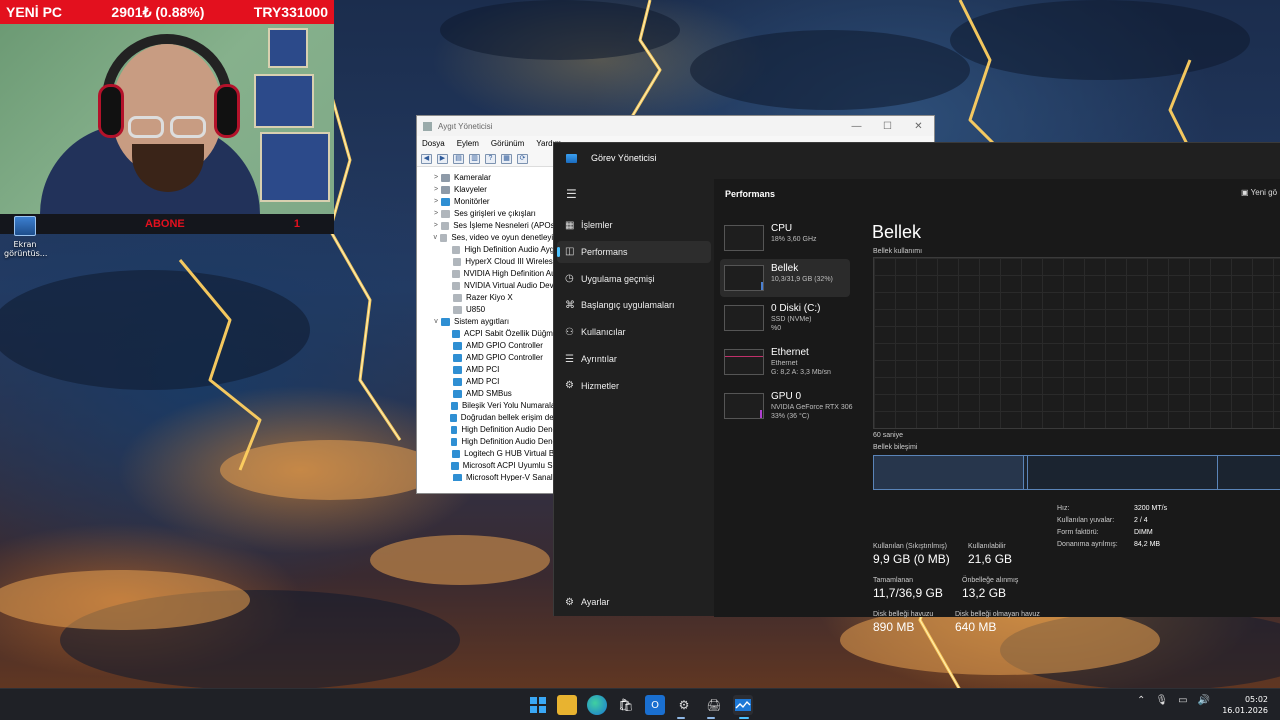 The image size is (1280, 720). I want to click on device-tree-label: Microsoft Hyper-V Sanal, so click(509, 477).